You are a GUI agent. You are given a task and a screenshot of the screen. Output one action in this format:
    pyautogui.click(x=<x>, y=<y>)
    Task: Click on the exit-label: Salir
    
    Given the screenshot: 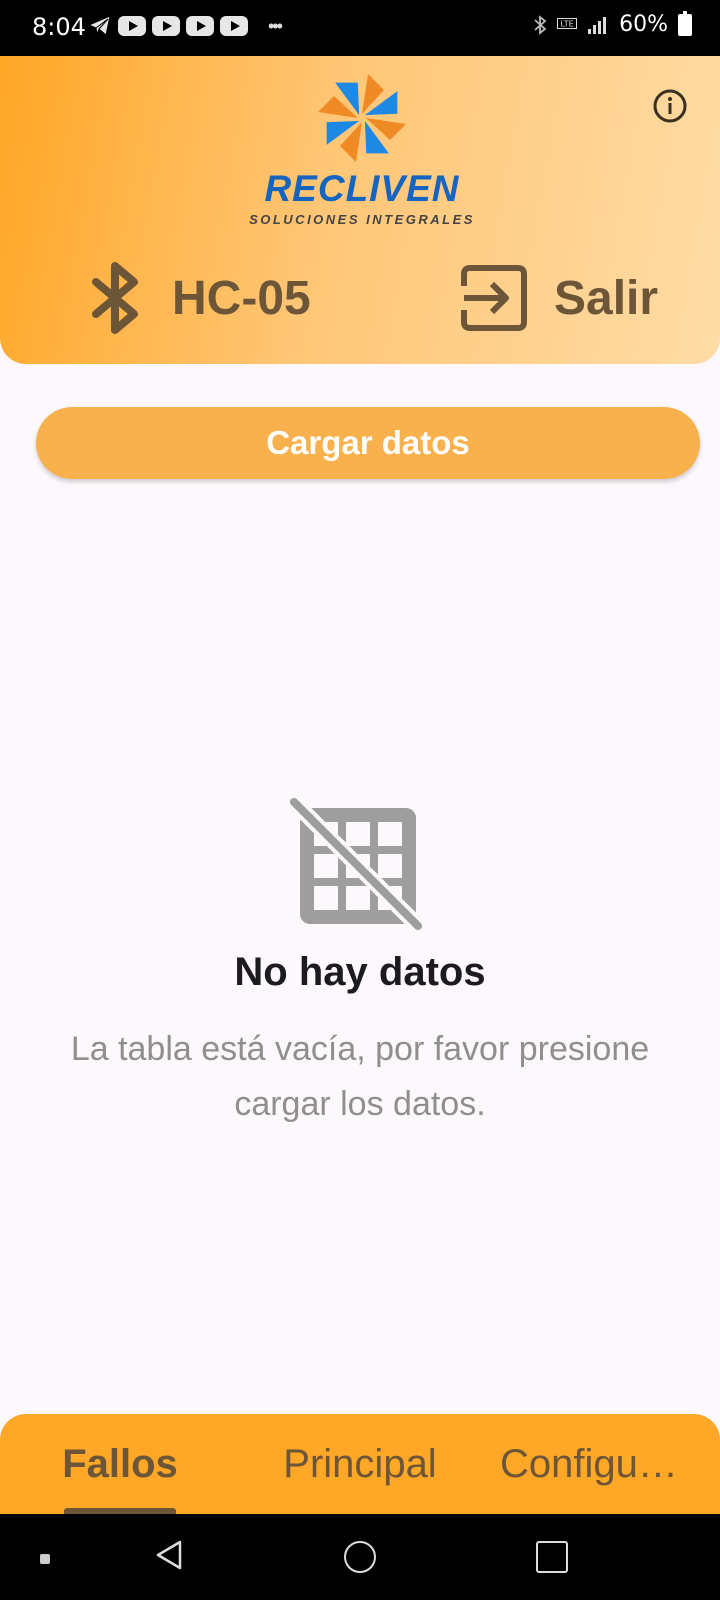 What is the action you would take?
    pyautogui.click(x=606, y=298)
    